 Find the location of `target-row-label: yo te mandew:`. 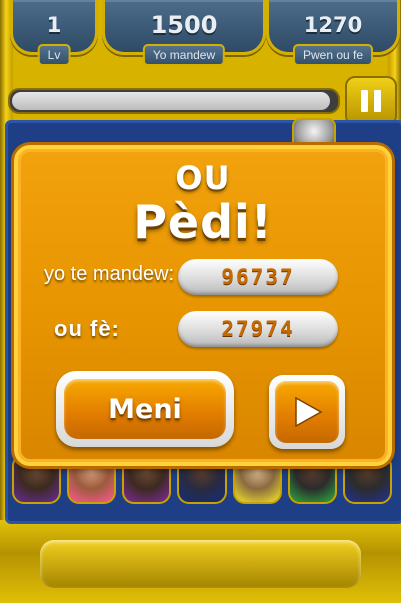

target-row-label: yo te mandew: is located at coordinates (109, 274).